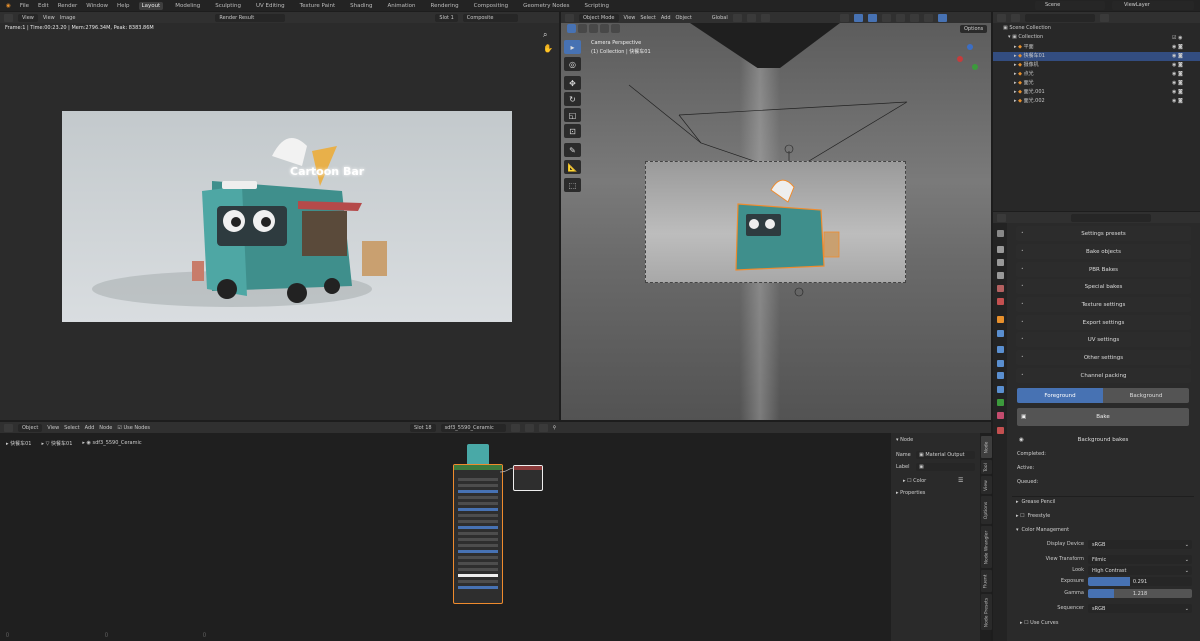  Describe the element at coordinates (8, 17) in the screenshot. I see `editor-type-icon` at that location.